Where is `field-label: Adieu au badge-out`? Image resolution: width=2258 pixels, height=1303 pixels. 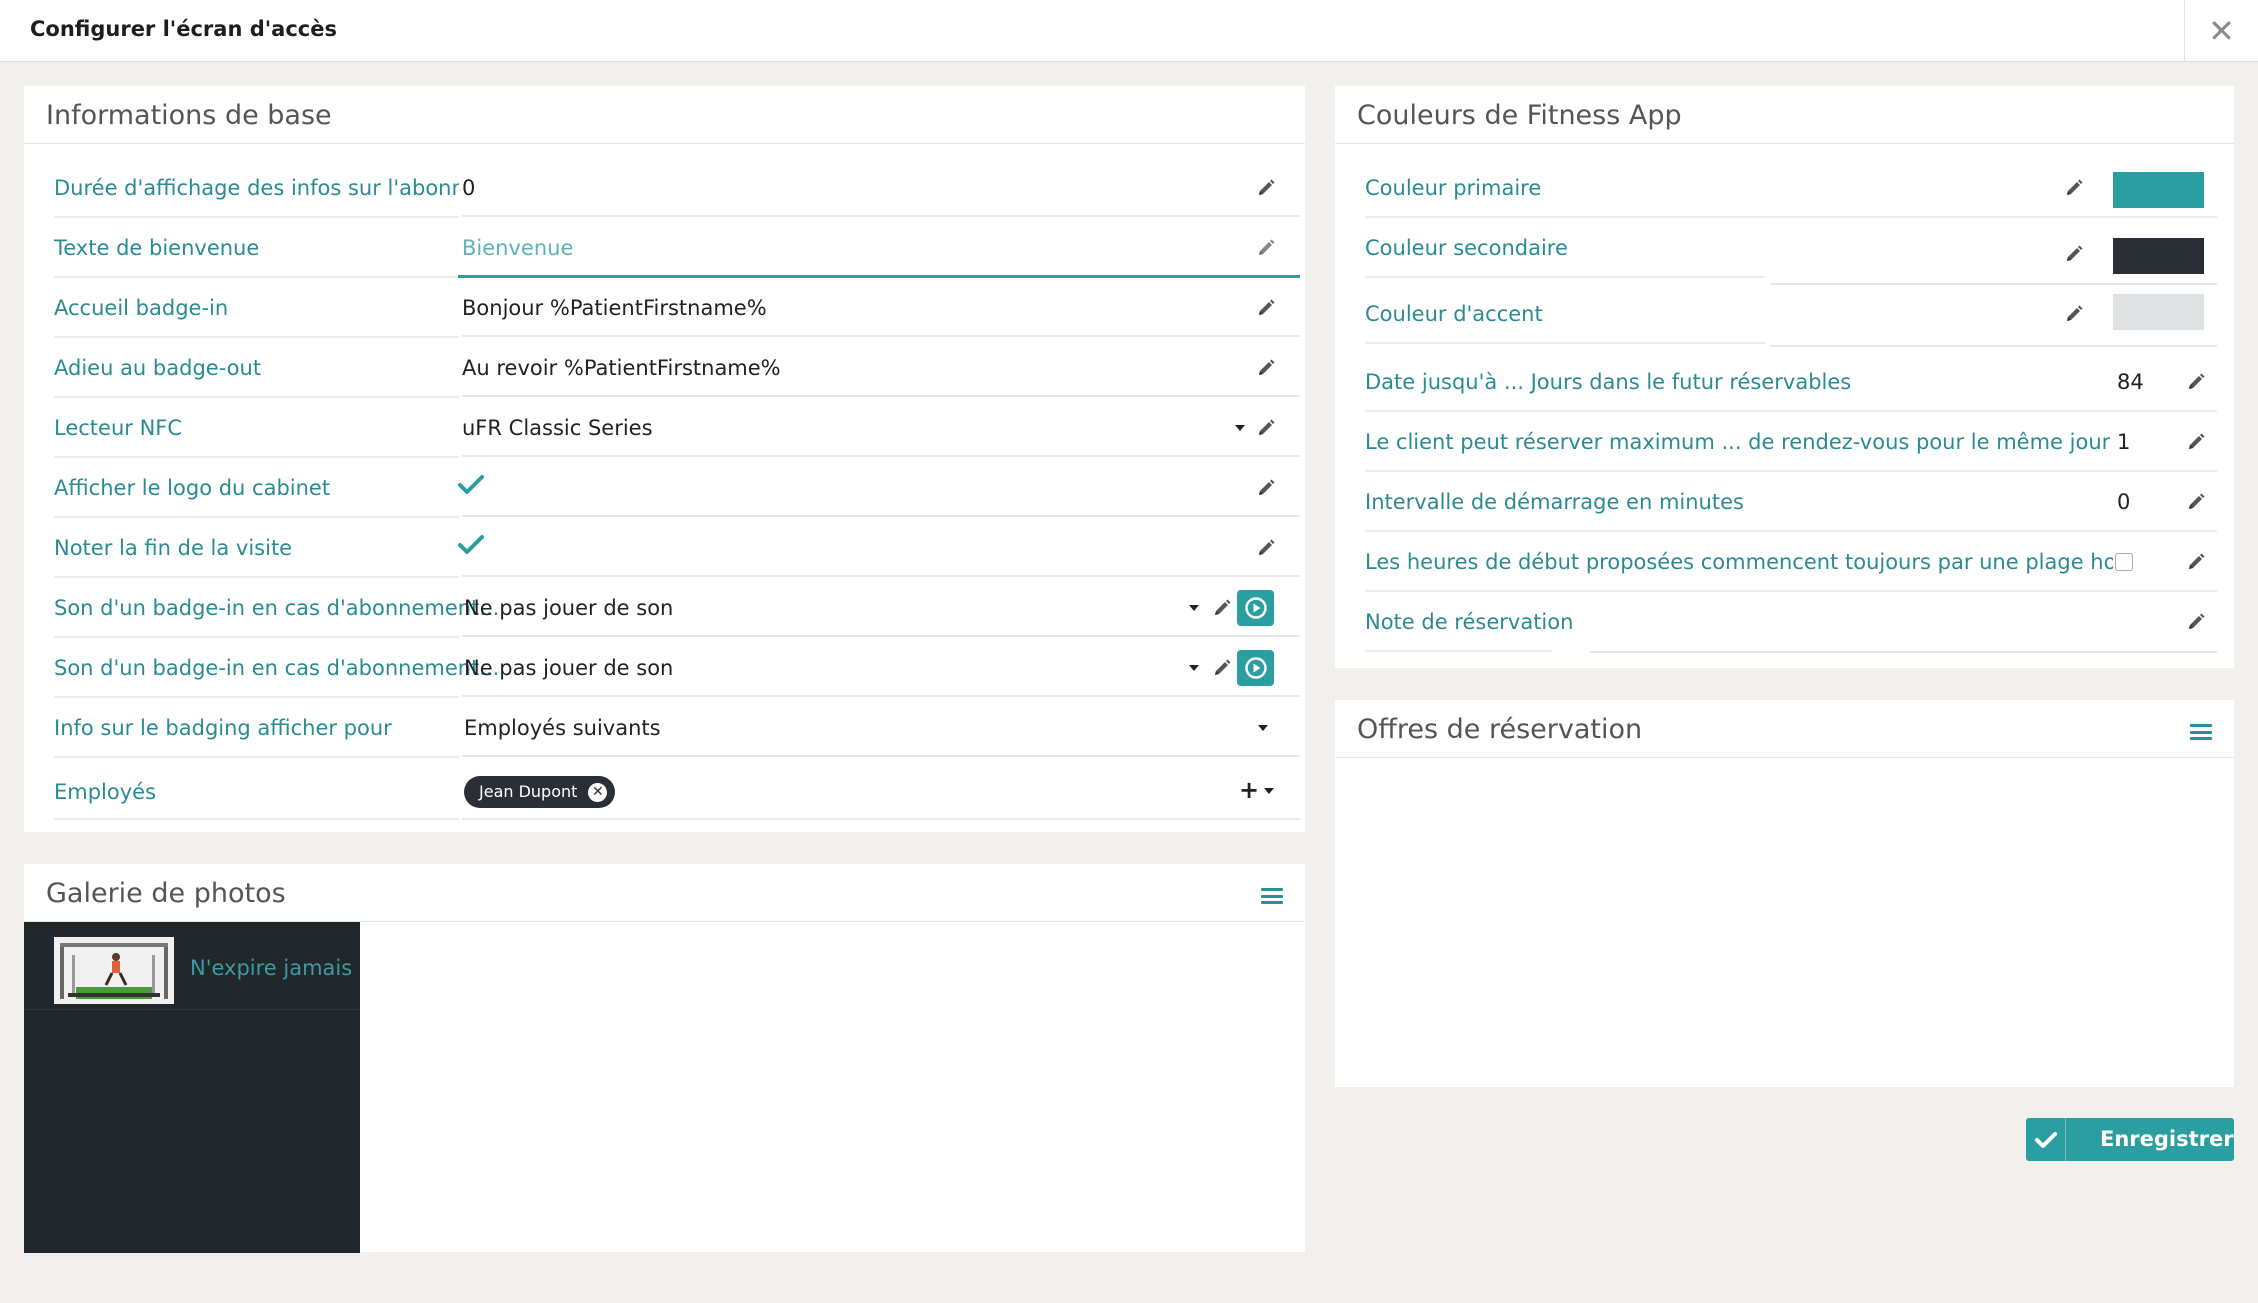
field-label: Adieu au badge-out is located at coordinates (158, 368).